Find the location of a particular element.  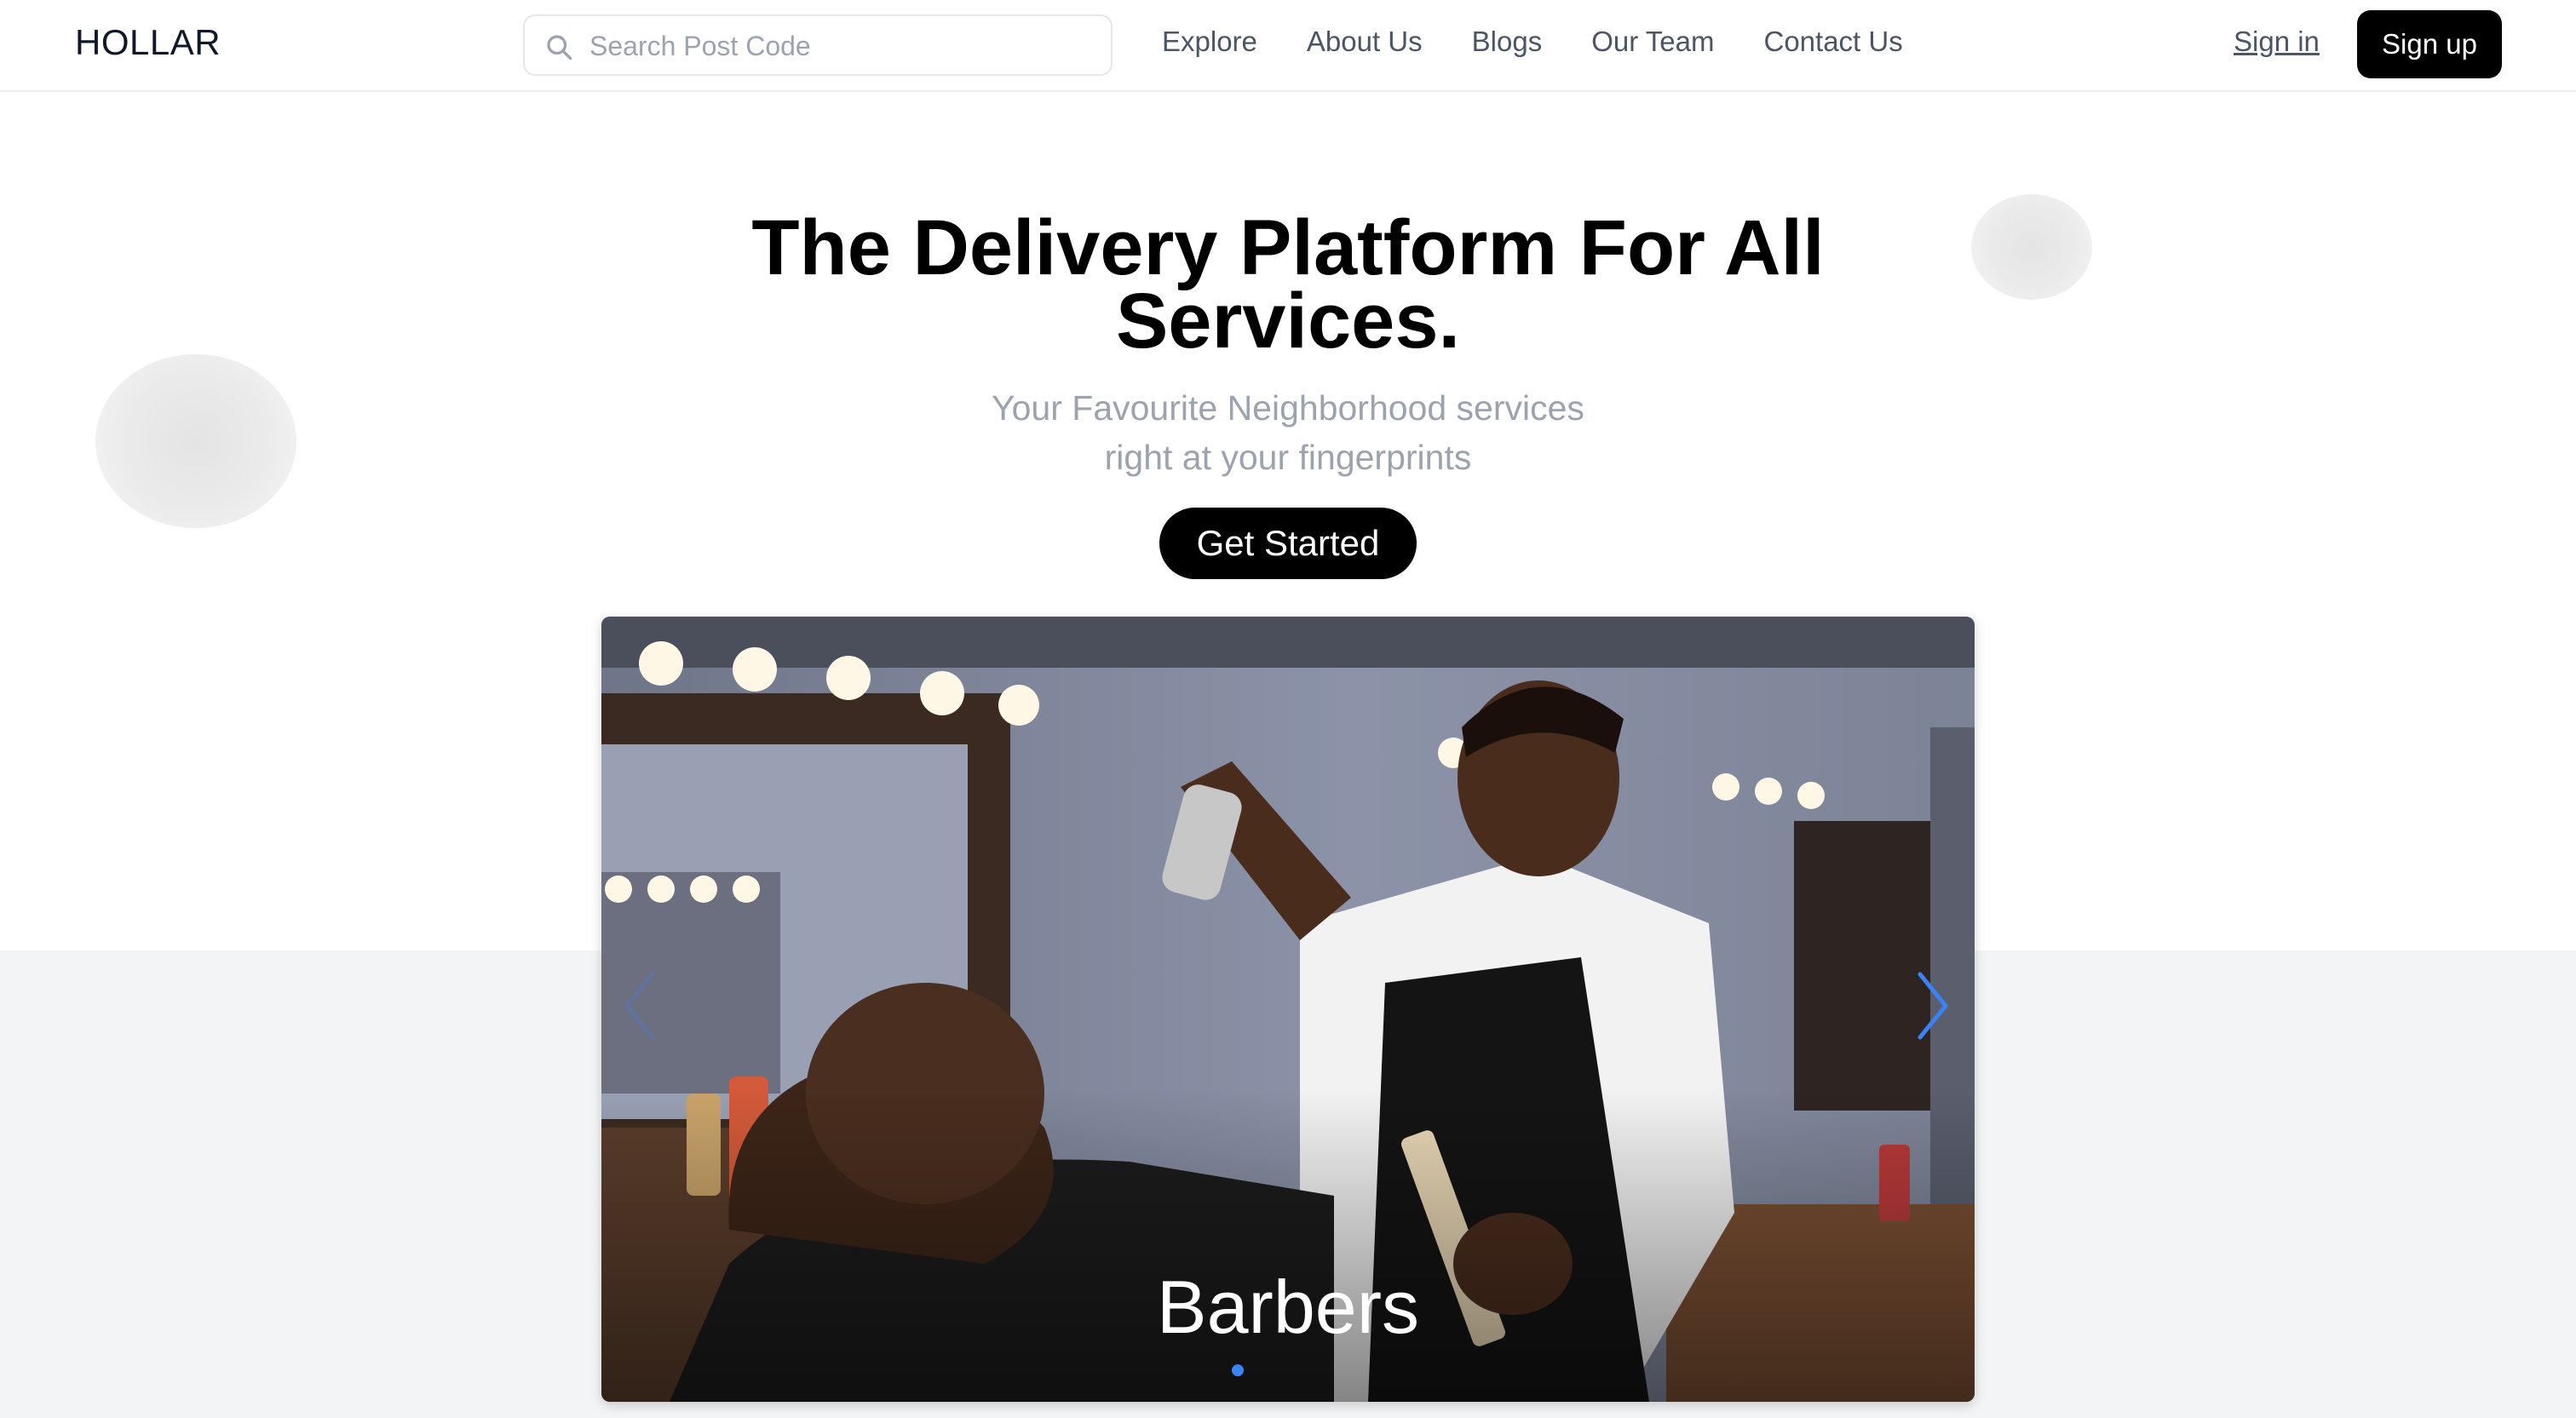

slide-caption: Barbers is located at coordinates (1288, 1307).